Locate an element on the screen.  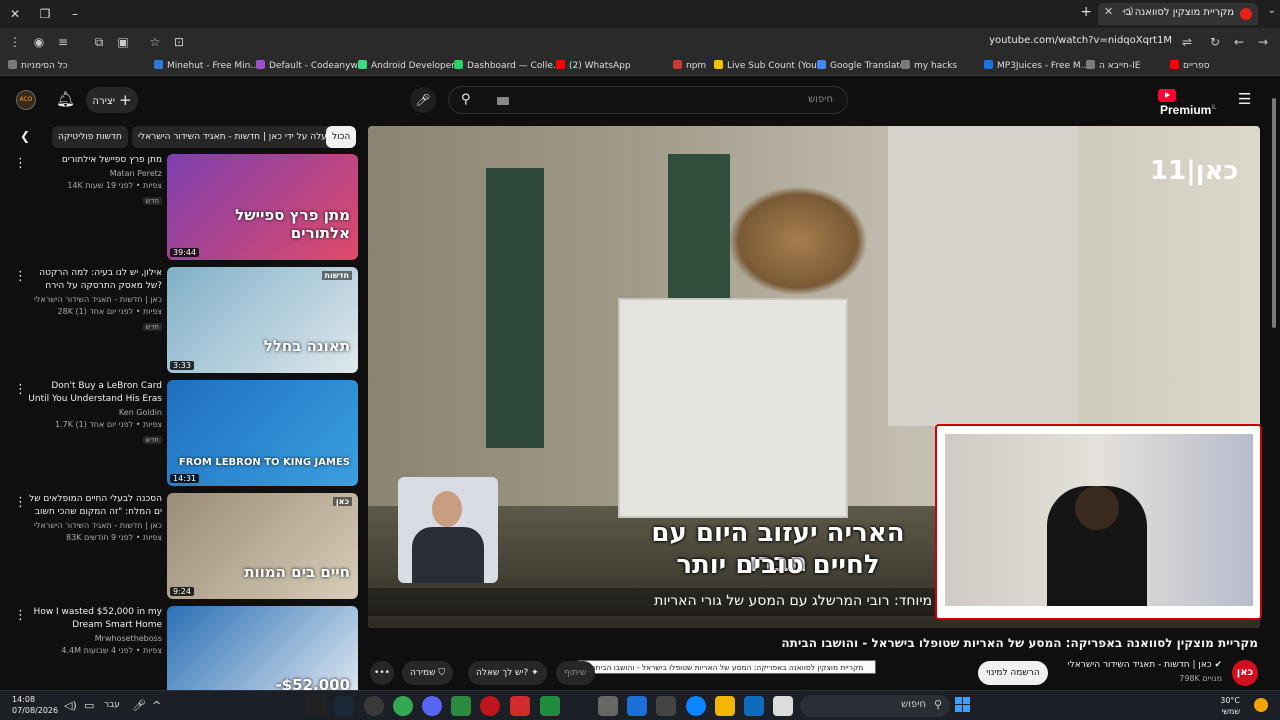
share-button: שיתוף is located at coordinates (575, 673).